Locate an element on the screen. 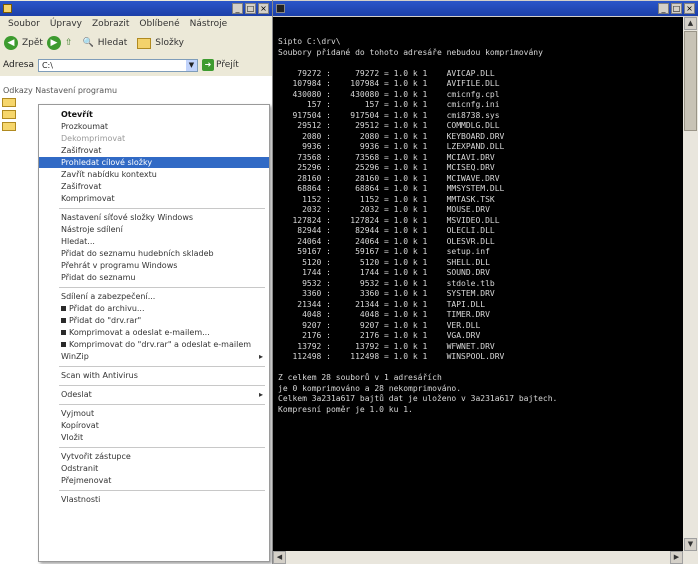  context-menu-item: Otevřít is located at coordinates (154, 114).